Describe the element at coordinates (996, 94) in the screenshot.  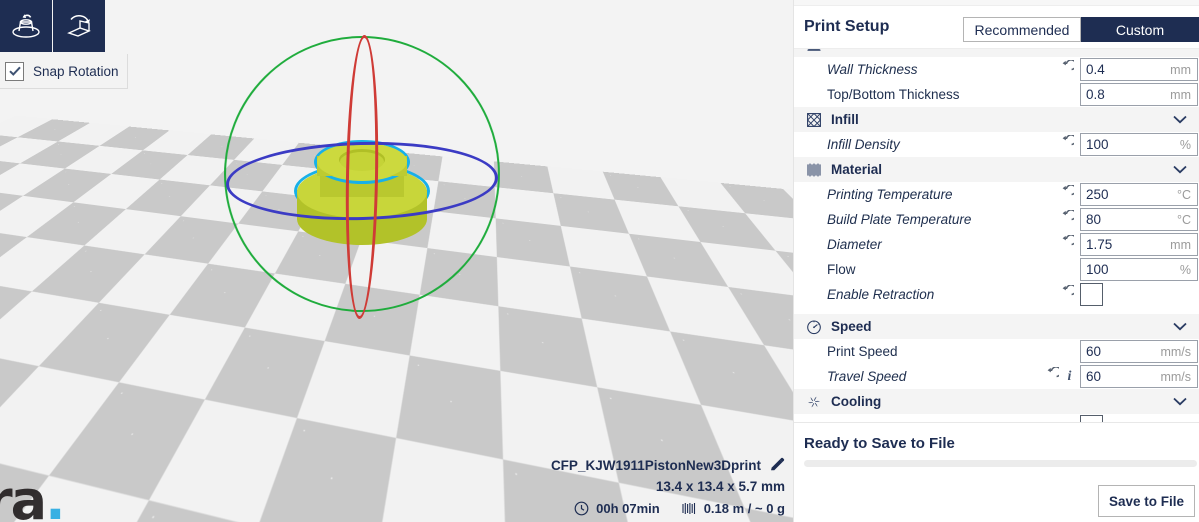
I see `setting-row: Top/Bottom Thickness 0.8 mm` at that location.